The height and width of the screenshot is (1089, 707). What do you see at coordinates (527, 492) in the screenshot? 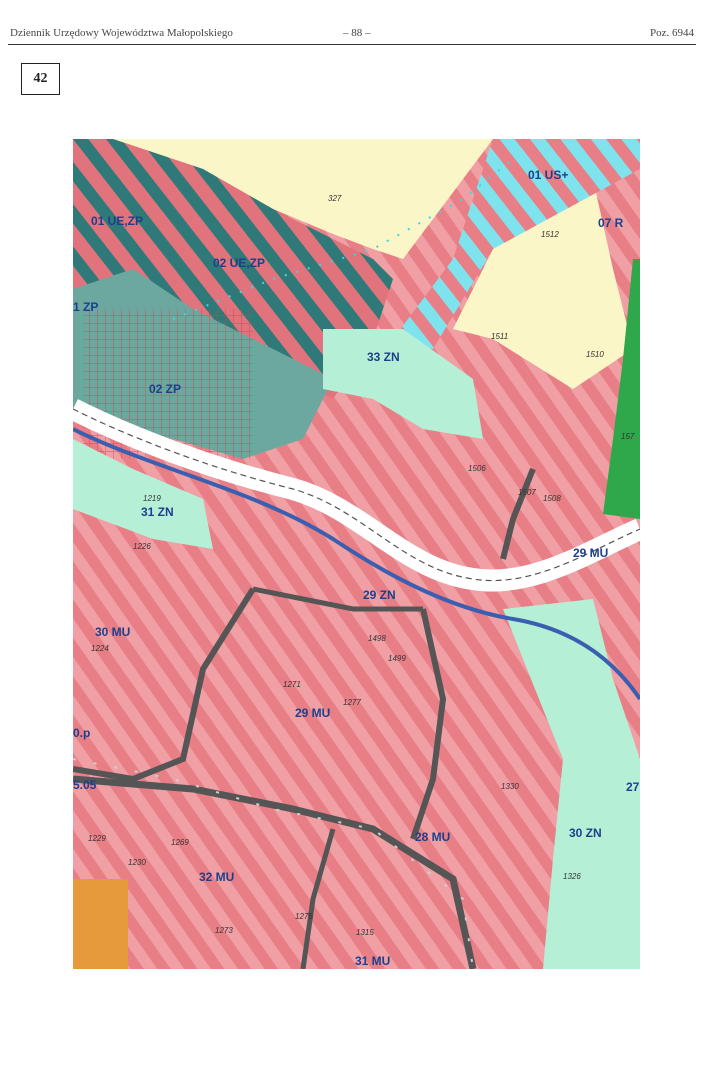
I see `parcel-label: 1507` at bounding box center [527, 492].